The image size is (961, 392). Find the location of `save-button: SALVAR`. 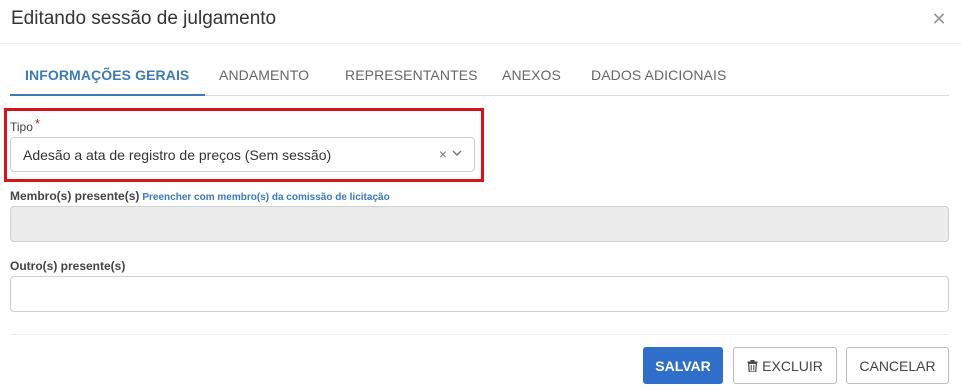

save-button: SALVAR is located at coordinates (683, 365).